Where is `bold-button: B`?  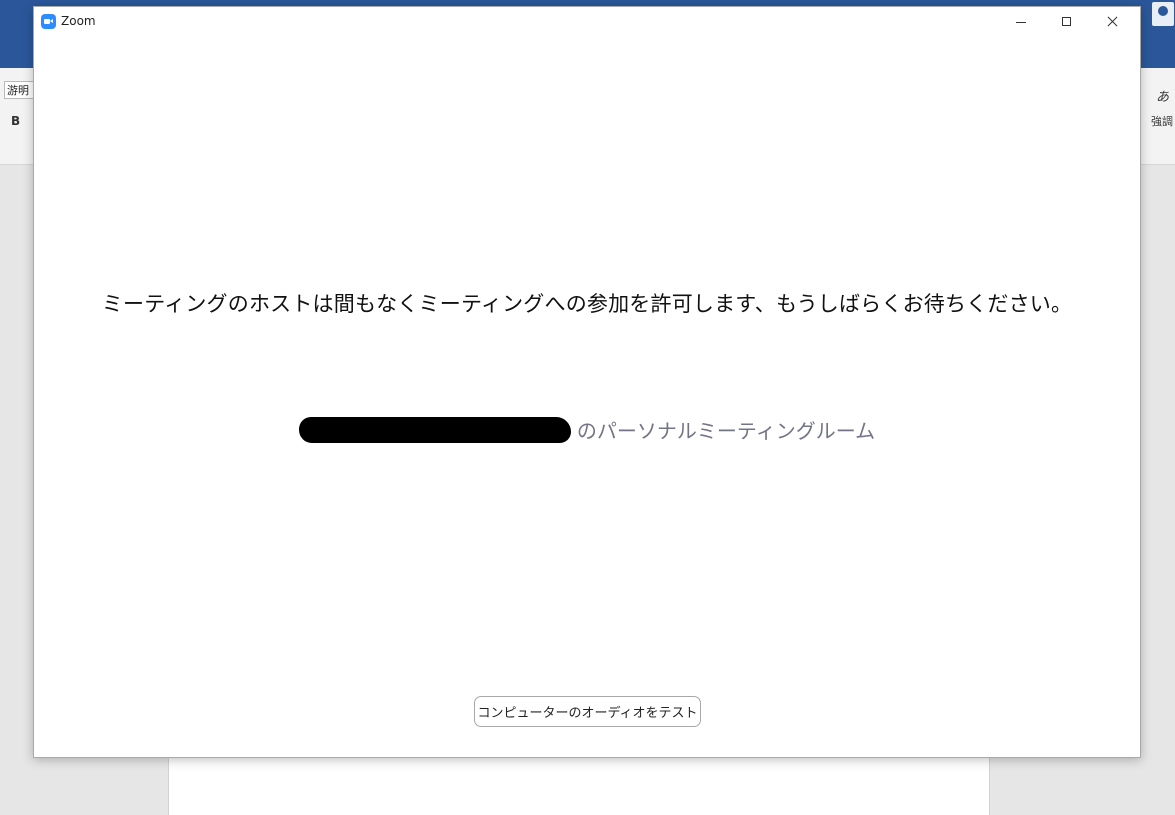 bold-button: B is located at coordinates (15, 121).